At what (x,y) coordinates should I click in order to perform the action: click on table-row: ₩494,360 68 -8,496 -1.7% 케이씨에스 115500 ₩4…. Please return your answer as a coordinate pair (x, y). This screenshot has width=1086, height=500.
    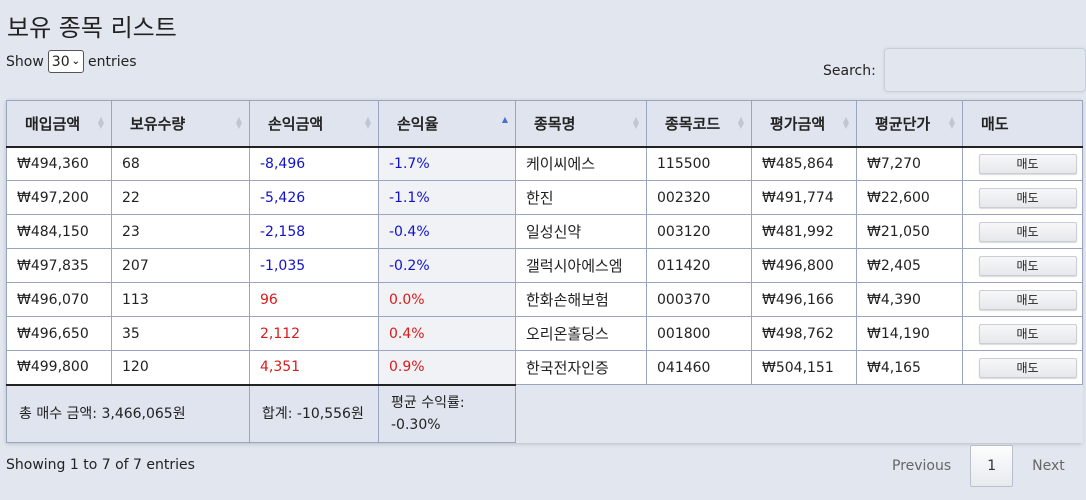
    Looking at the image, I should click on (544, 163).